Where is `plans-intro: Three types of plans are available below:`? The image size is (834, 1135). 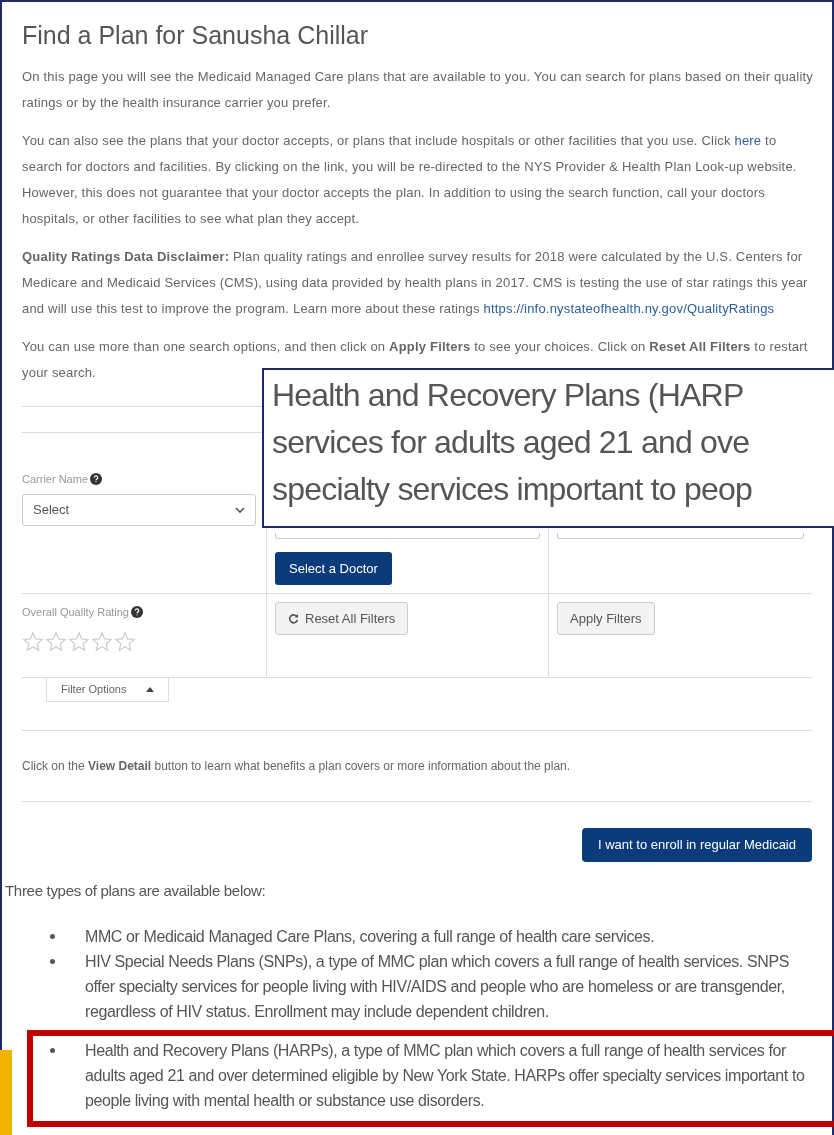
plans-intro: Three types of plans are available below: is located at coordinates (136, 890).